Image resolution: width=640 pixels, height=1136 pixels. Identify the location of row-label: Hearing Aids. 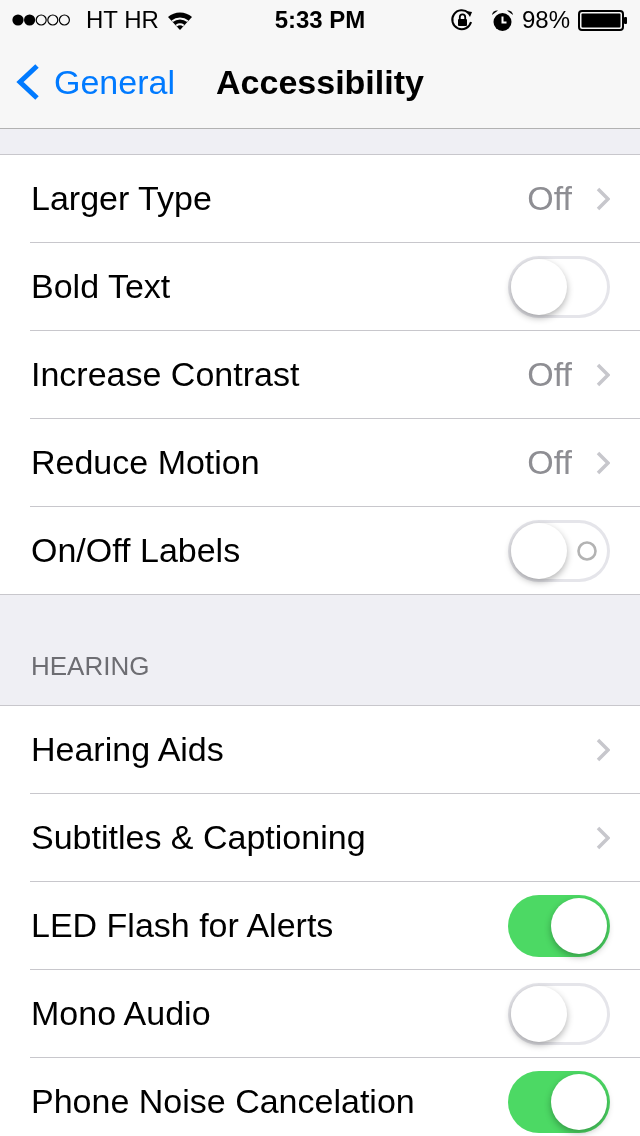
(127, 749).